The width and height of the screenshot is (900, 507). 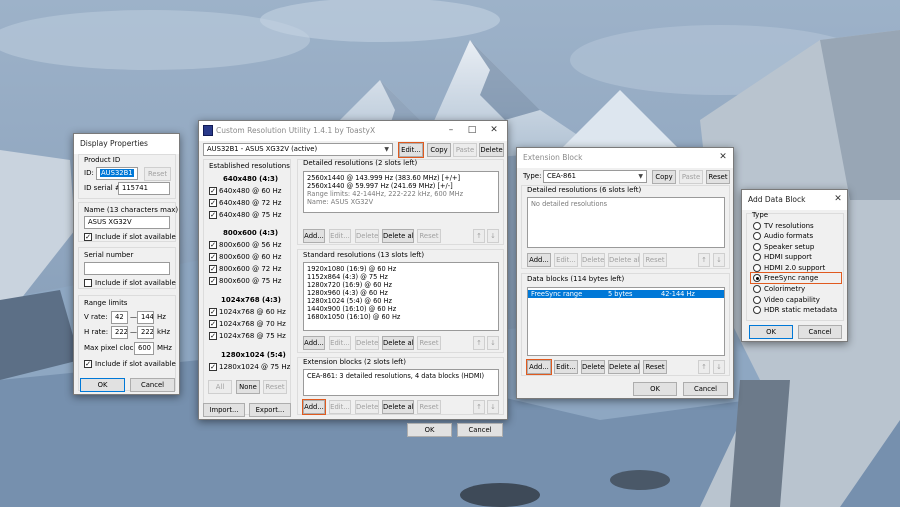 What do you see at coordinates (145, 317) in the screenshot?
I see `vrate-max-field: 144` at bounding box center [145, 317].